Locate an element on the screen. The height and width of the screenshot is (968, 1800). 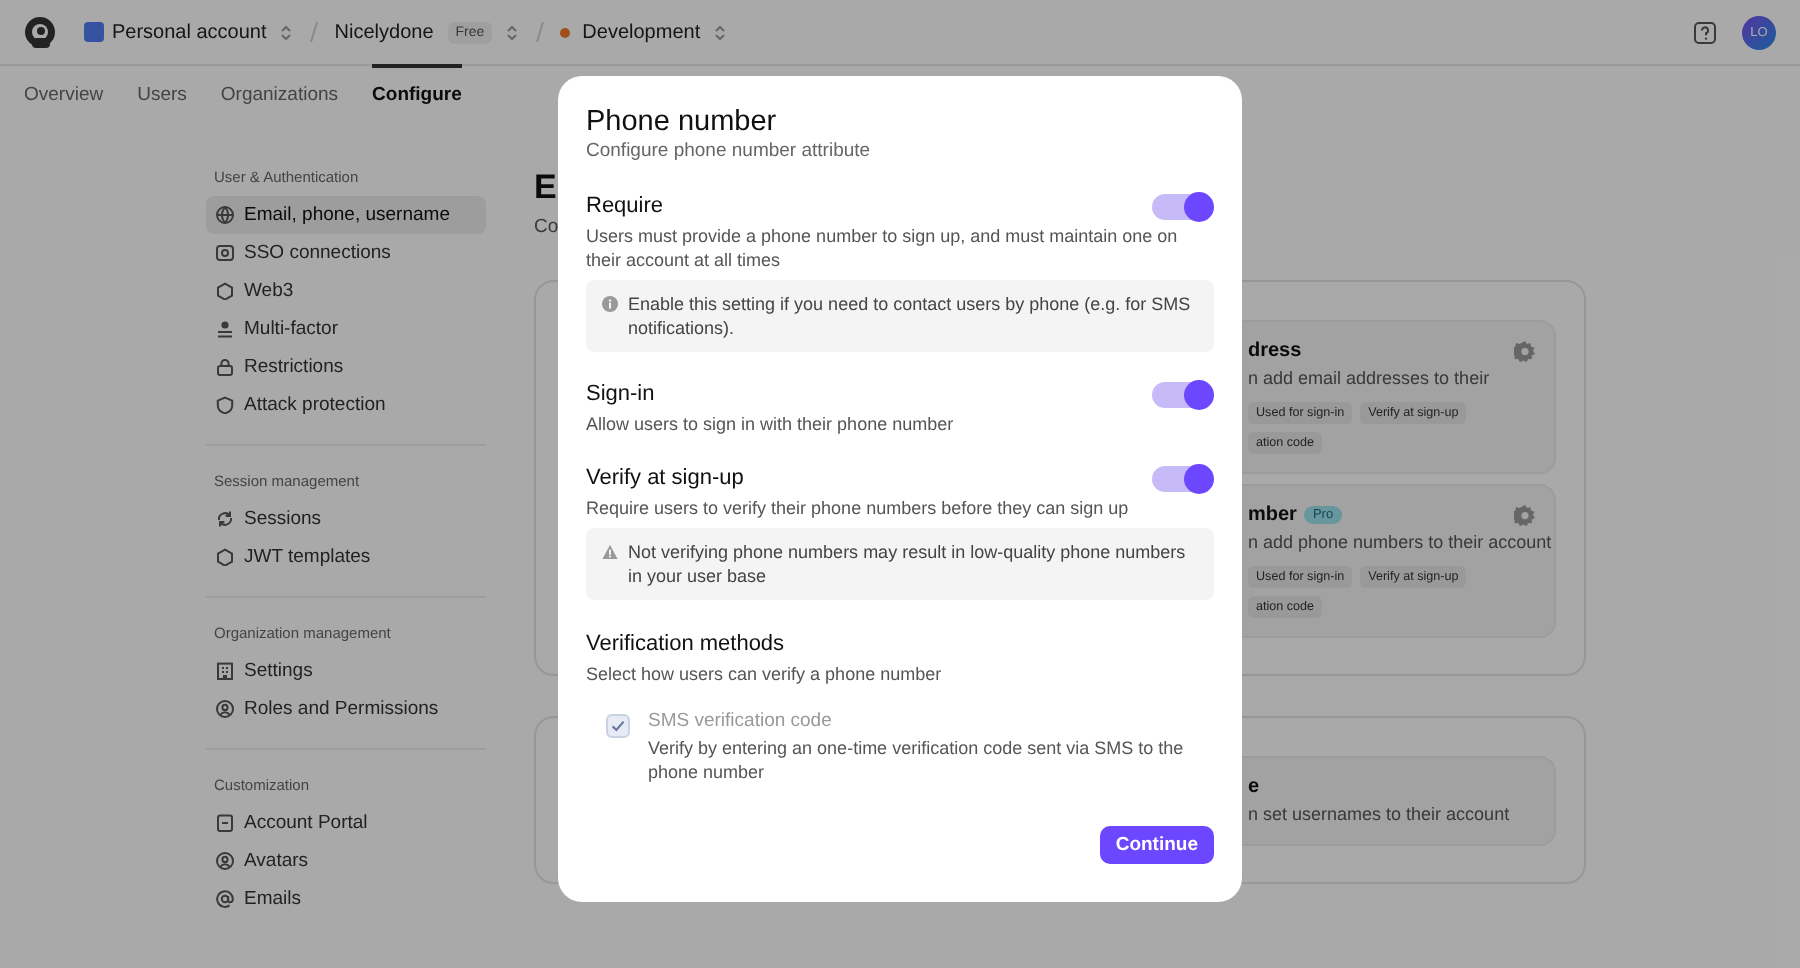
sidebar-item: JWT templates is located at coordinates (346, 557).